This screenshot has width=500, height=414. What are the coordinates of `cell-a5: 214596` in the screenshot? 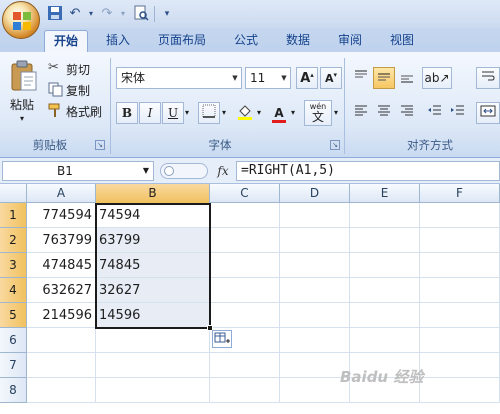 It's located at (61, 315).